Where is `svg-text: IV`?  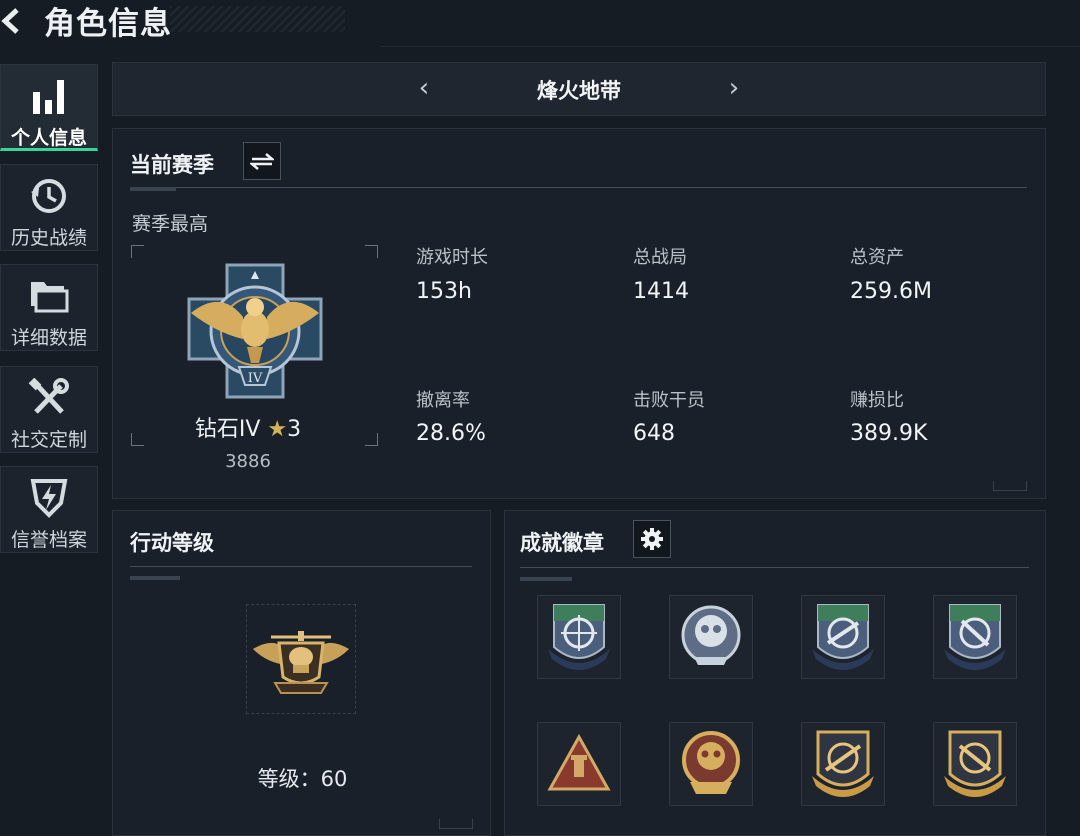 svg-text: IV is located at coordinates (255, 378).